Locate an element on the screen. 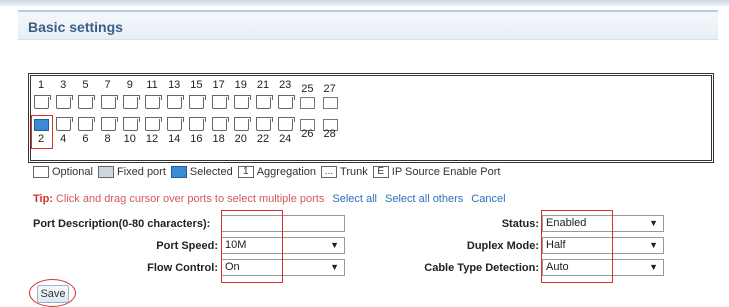 Image resolution: width=729 pixels, height=307 pixels. legend-trunk: ... Trunk is located at coordinates (344, 172).